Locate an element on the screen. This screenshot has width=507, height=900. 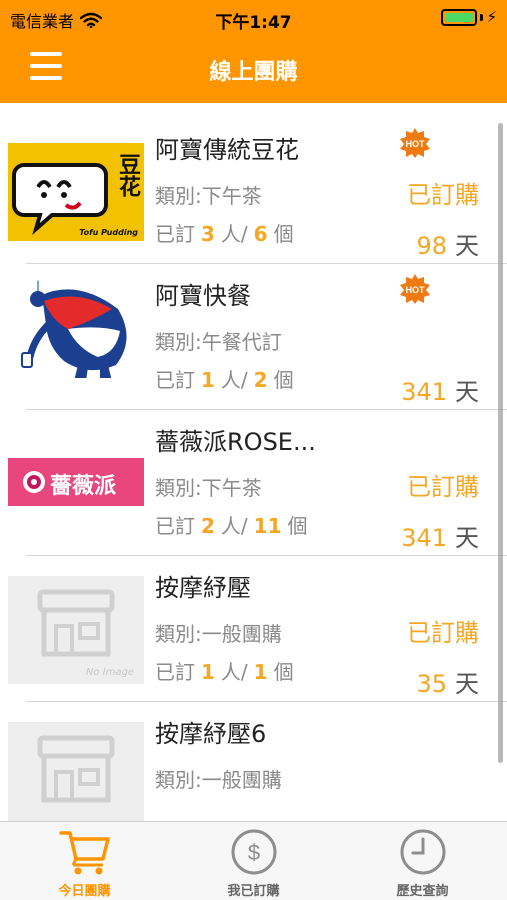
thumb-logo-text: 豆花 is located at coordinates (127, 175).